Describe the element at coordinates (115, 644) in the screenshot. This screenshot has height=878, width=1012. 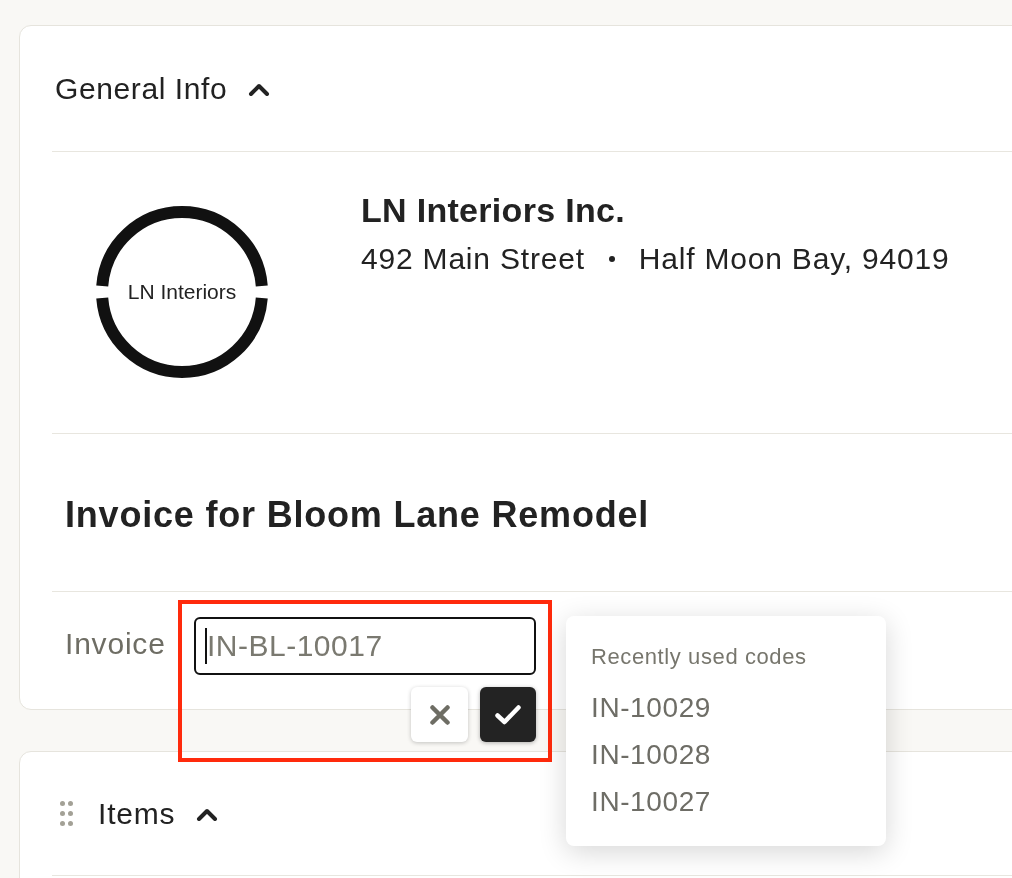
I see `field-label: Invoice` at that location.